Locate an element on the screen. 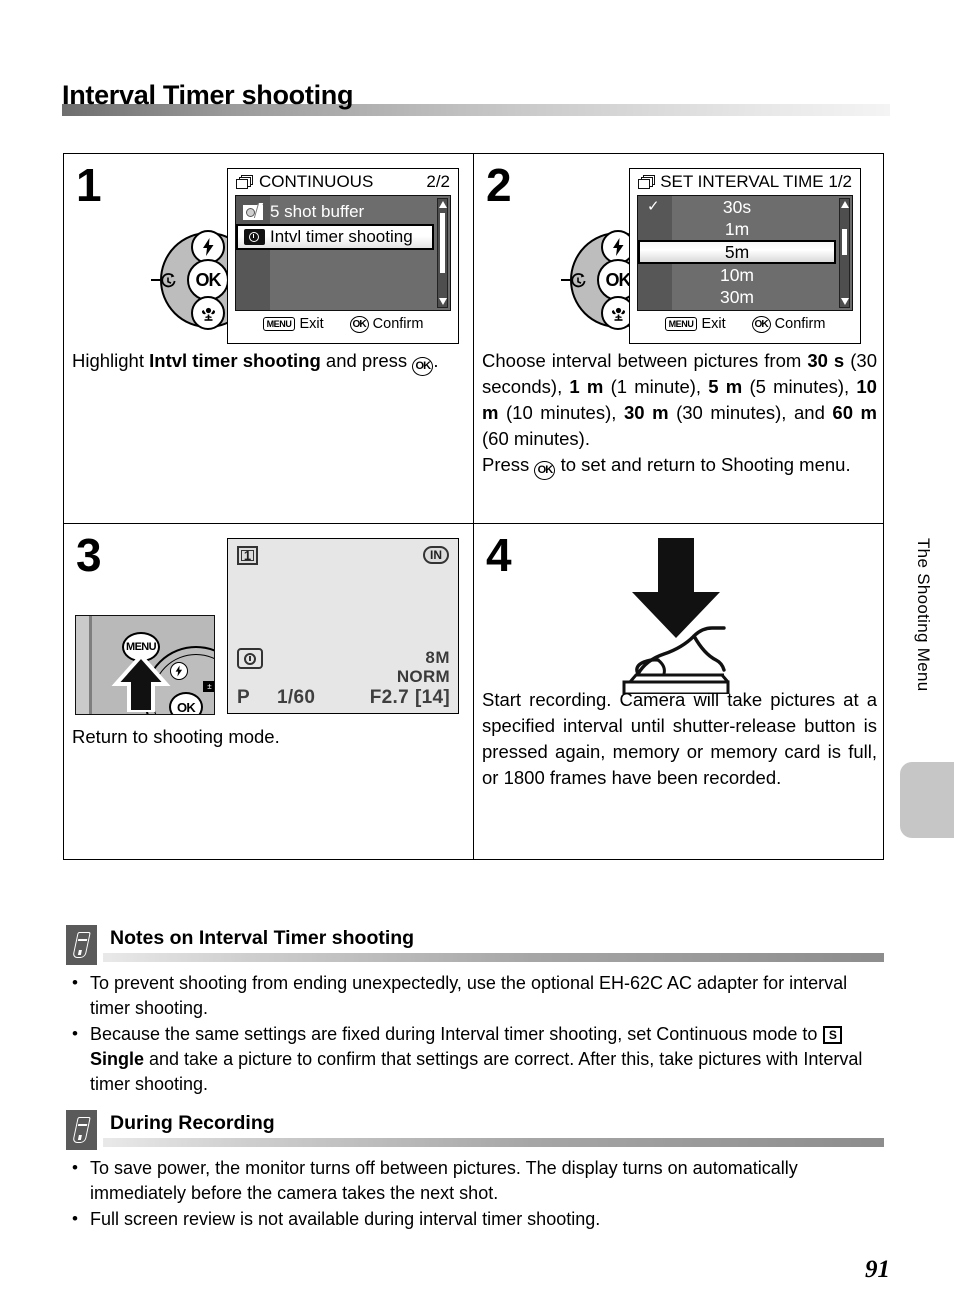 The image size is (954, 1314). section-tab-block is located at coordinates (927, 800).